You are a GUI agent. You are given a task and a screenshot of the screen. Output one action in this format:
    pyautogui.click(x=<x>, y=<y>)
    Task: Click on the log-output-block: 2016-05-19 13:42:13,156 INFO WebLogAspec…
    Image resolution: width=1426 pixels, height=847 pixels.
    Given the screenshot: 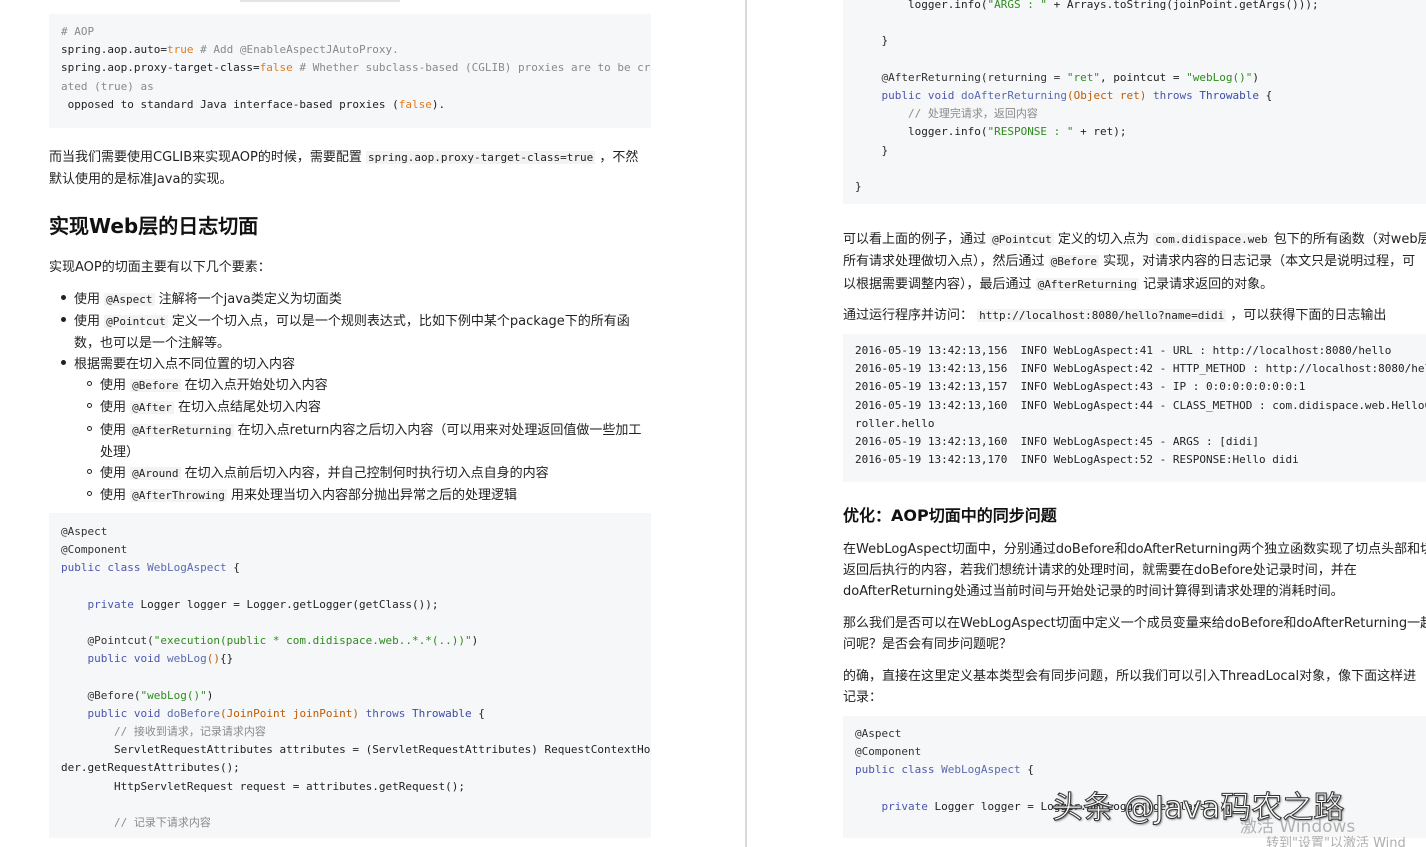 What is the action you would take?
    pyautogui.click(x=1134, y=408)
    